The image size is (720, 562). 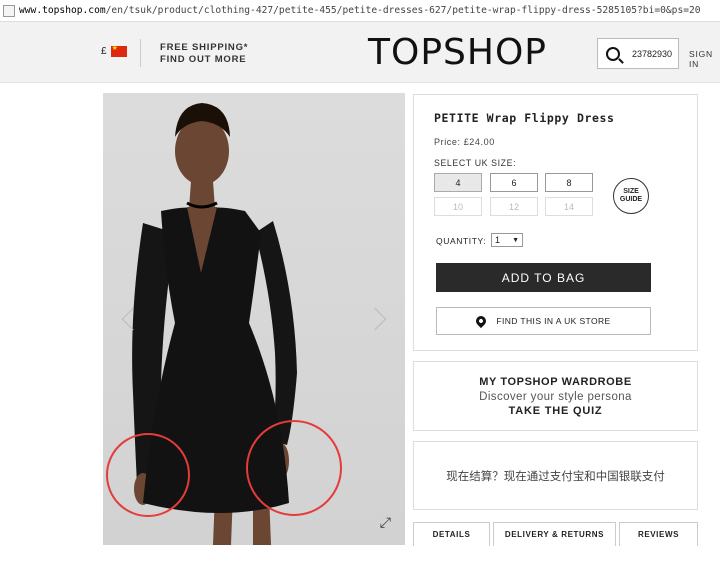 I want to click on find-in-store-button: FIND THIS IN A UK STORE, so click(x=543, y=321).